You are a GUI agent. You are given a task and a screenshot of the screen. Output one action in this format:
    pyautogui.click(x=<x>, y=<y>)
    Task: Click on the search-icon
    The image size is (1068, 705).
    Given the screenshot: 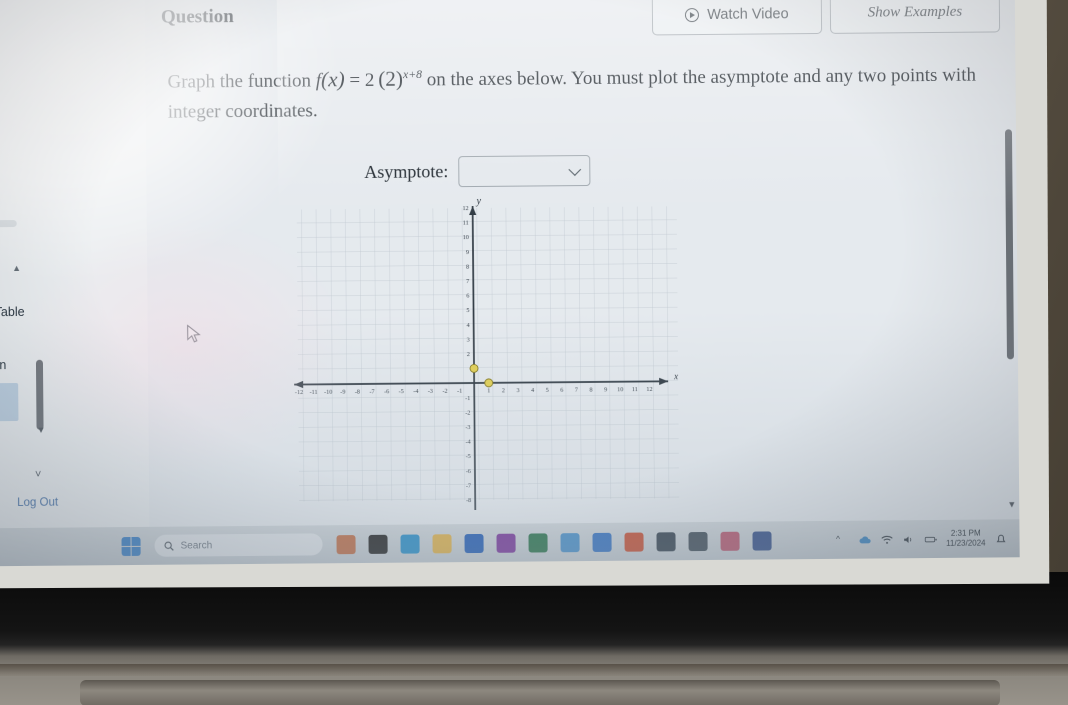 What is the action you would take?
    pyautogui.click(x=169, y=546)
    